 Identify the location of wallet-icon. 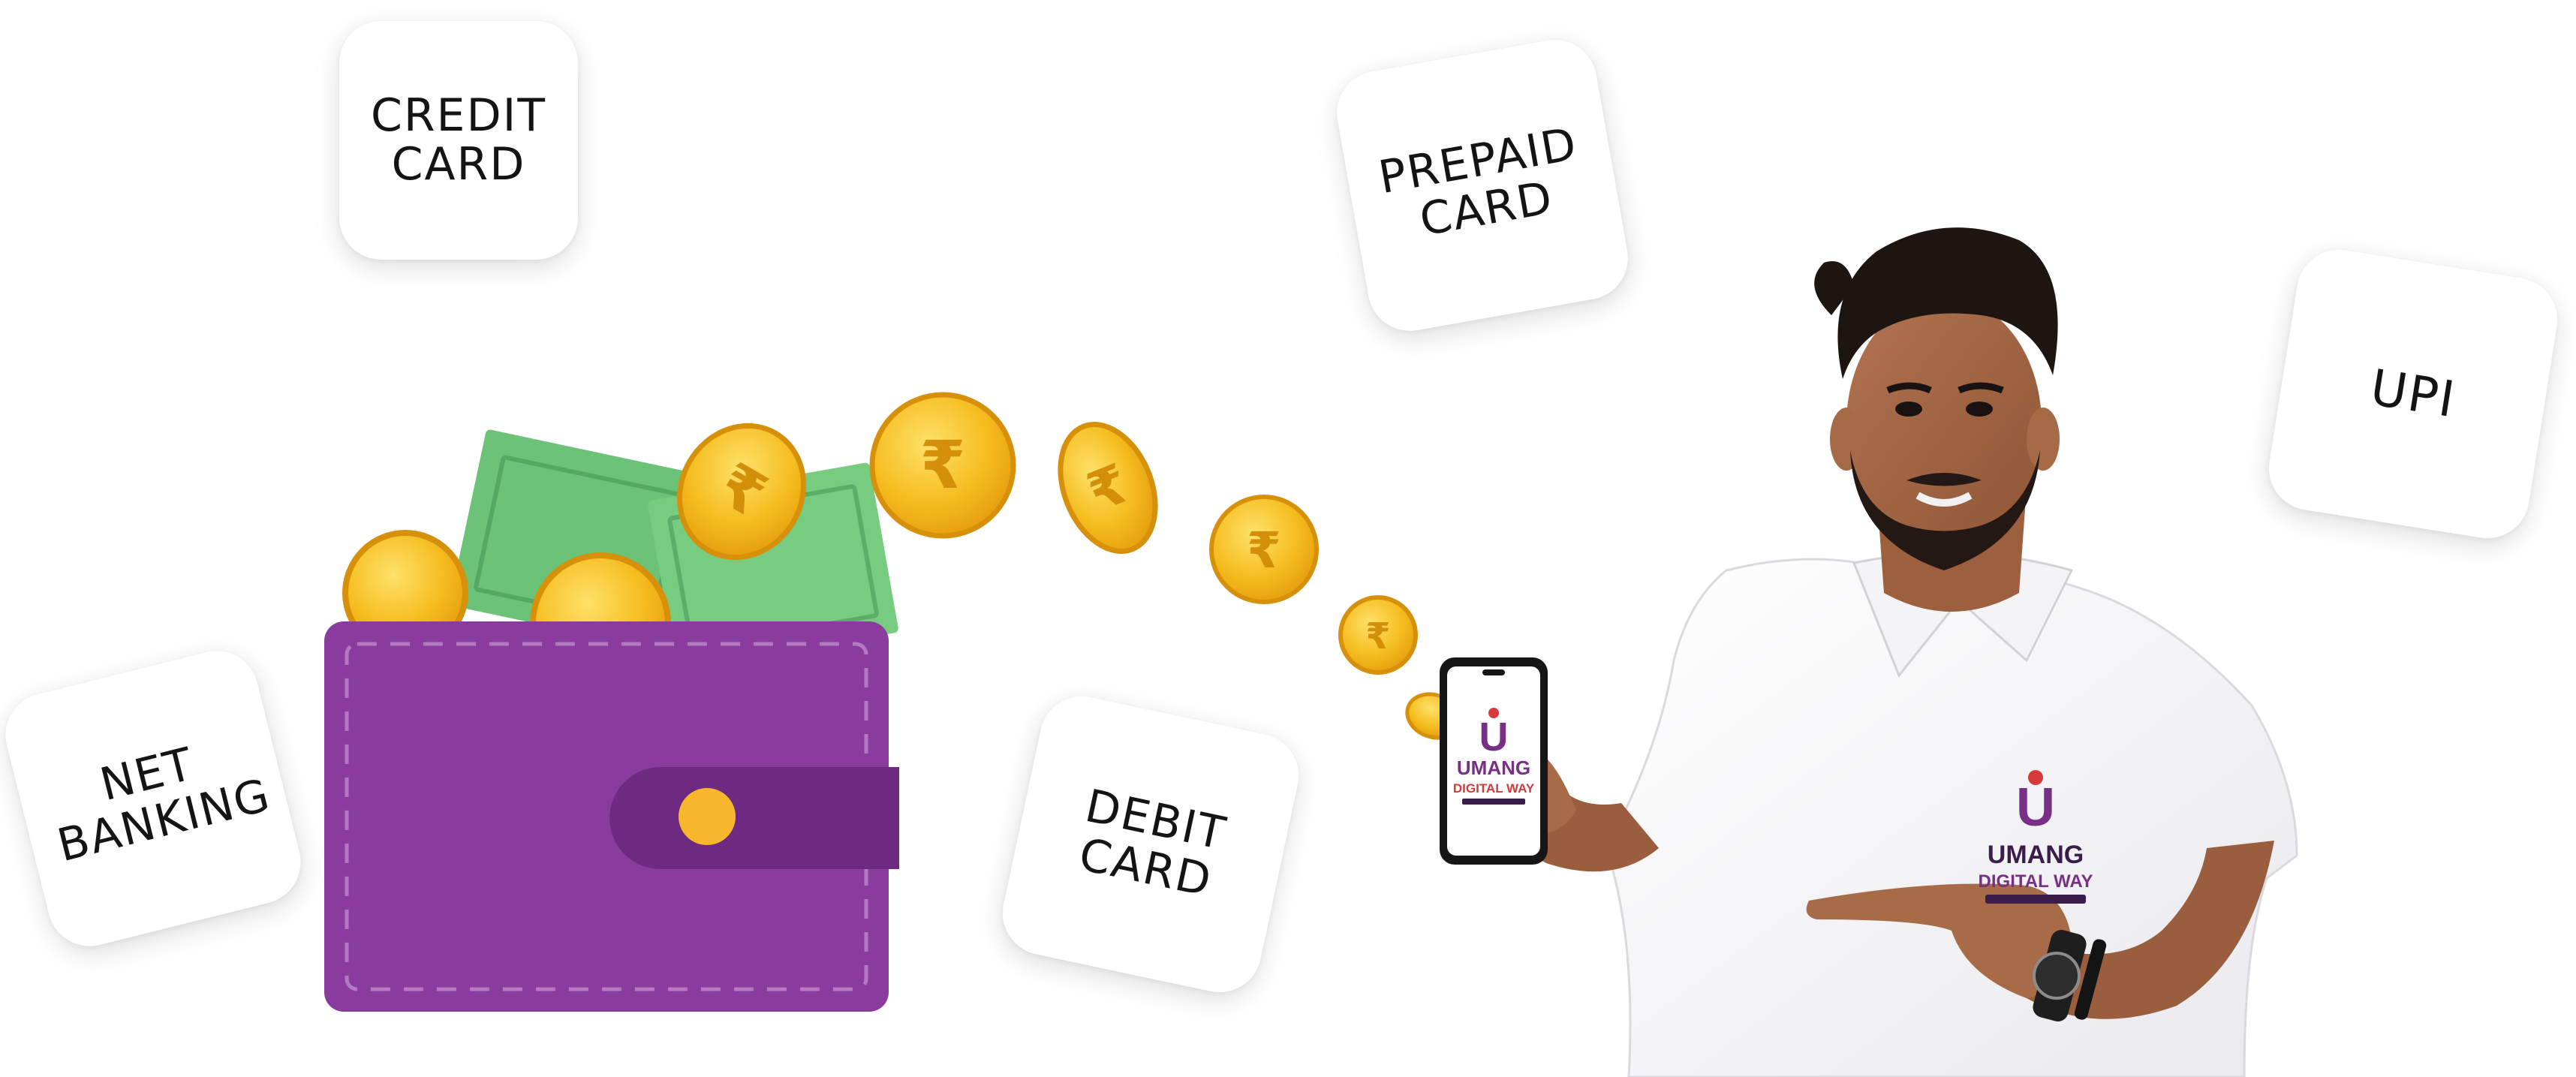
(611, 720).